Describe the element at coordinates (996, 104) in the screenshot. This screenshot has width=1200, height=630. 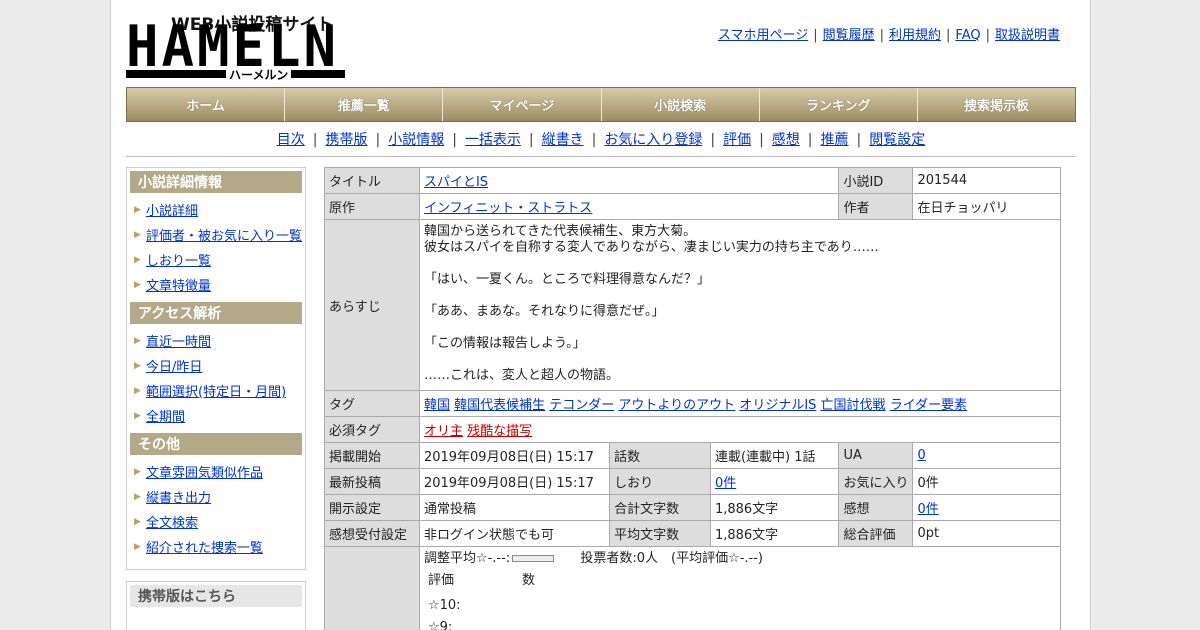
I see `nav-search-board: 捜索掲示板` at that location.